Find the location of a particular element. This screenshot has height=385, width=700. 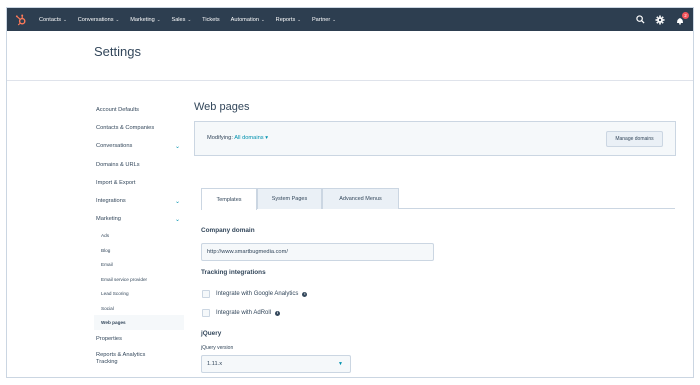

nav-label: Contacts is located at coordinates (50, 19).